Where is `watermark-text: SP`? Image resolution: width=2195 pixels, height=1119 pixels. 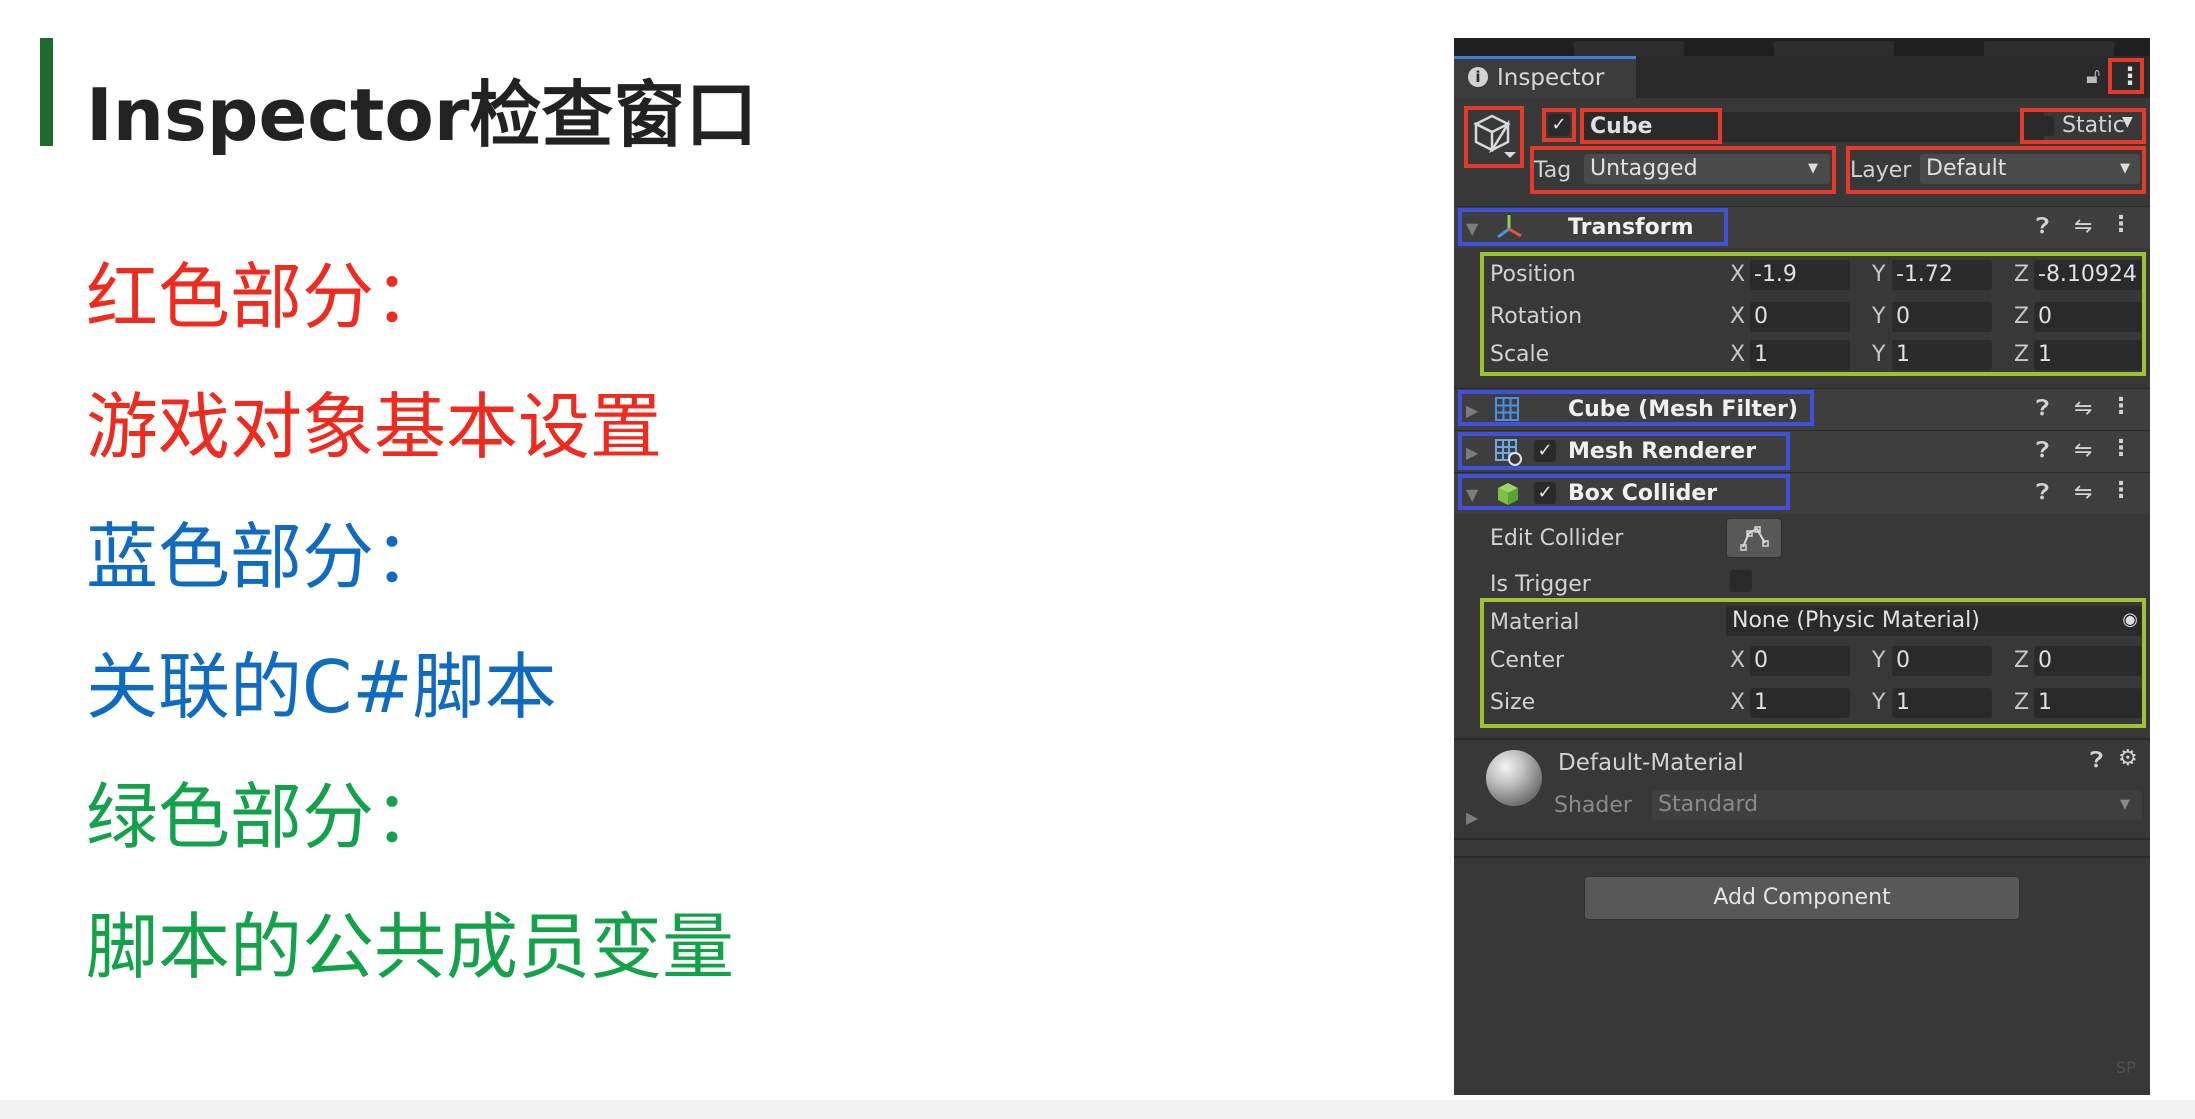 watermark-text: SP is located at coordinates (2126, 1067).